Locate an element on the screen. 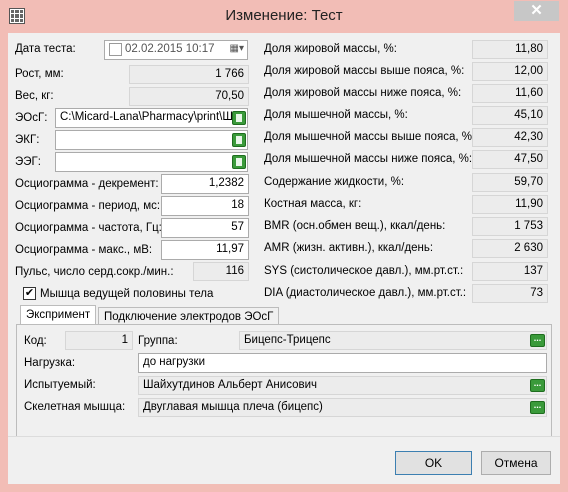 The height and width of the screenshot is (492, 568). muscle-mass-upper-label: Доля мышечной массы выше пояса, %: is located at coordinates (370, 137).